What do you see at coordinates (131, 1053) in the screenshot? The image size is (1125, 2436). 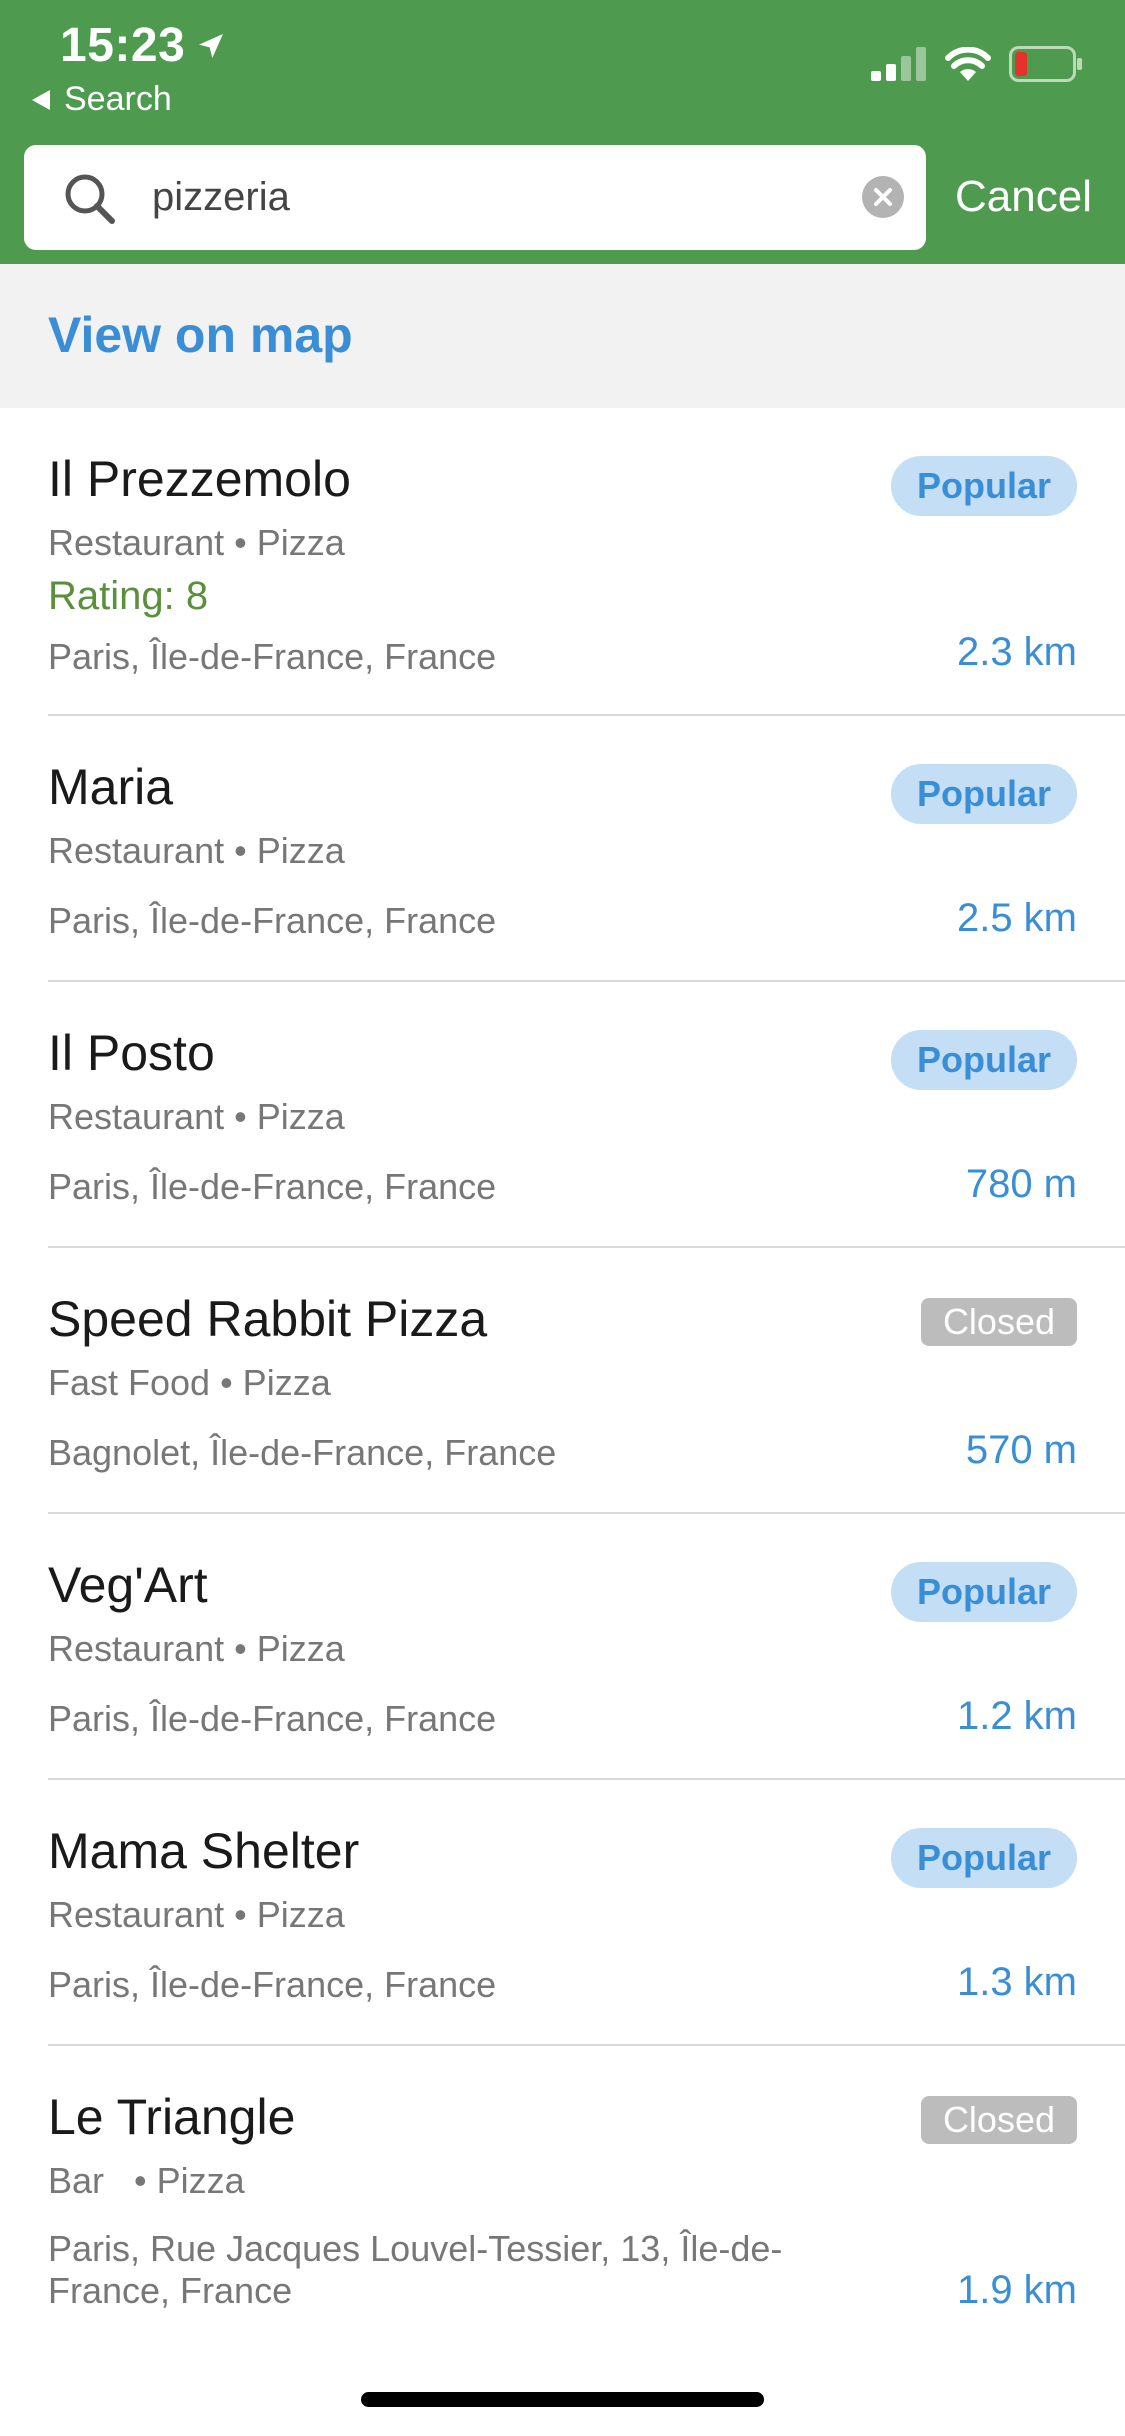 I see `result-name: Il Posto` at bounding box center [131, 1053].